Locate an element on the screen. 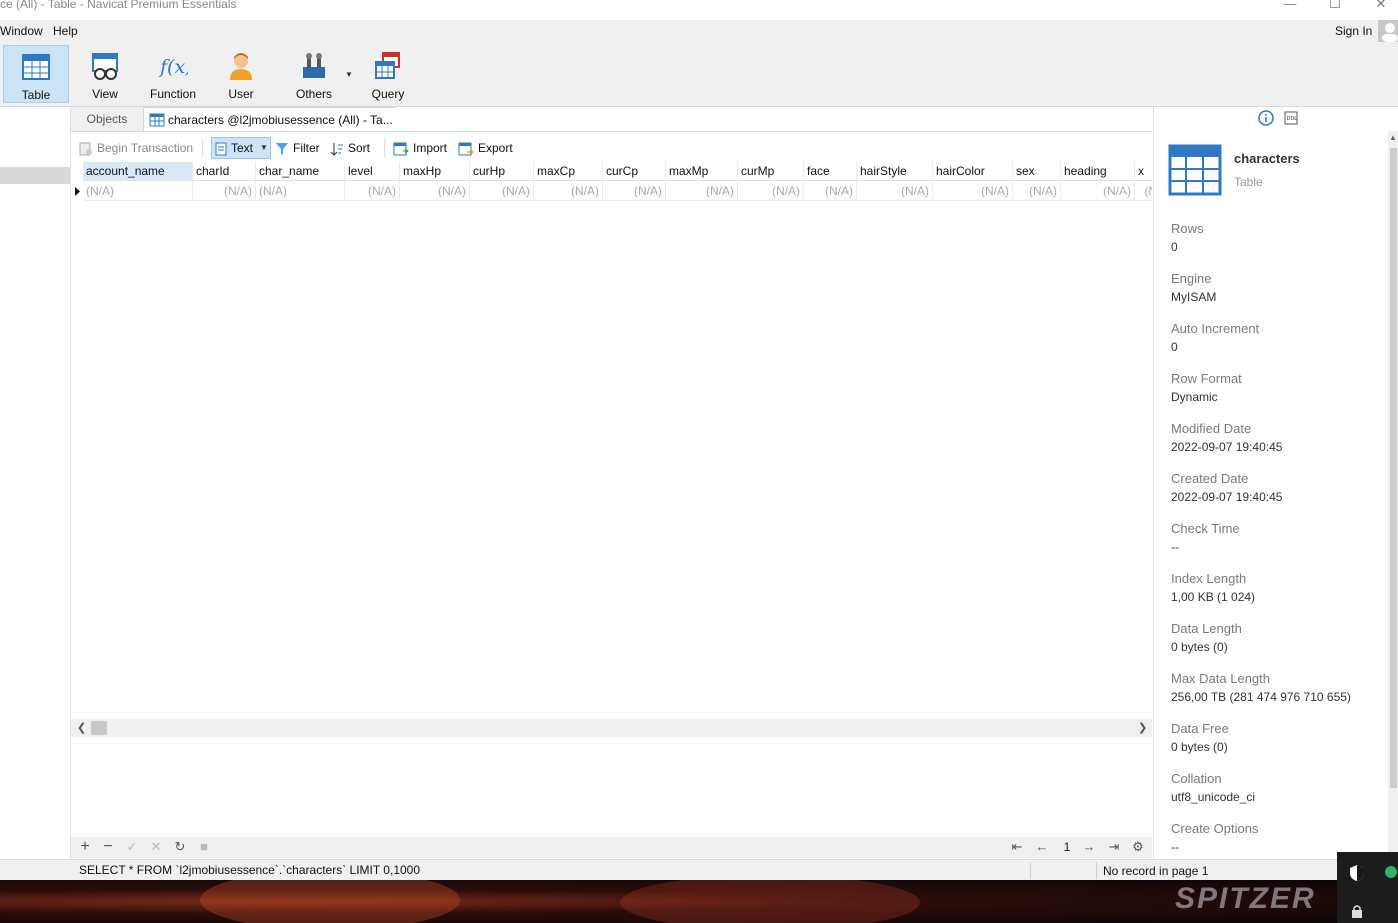 The width and height of the screenshot is (1398, 923). previous-page-icon: ← is located at coordinates (1042, 847).